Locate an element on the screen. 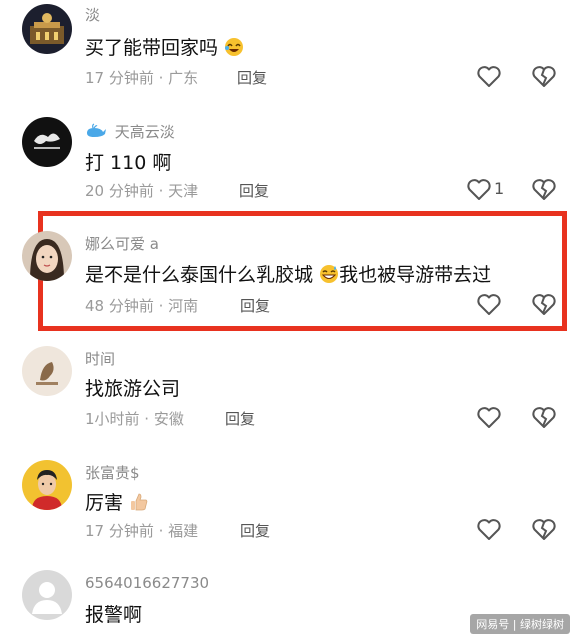 The width and height of the screenshot is (580, 640). comment-text: 报警啊 is located at coordinates (114, 615).